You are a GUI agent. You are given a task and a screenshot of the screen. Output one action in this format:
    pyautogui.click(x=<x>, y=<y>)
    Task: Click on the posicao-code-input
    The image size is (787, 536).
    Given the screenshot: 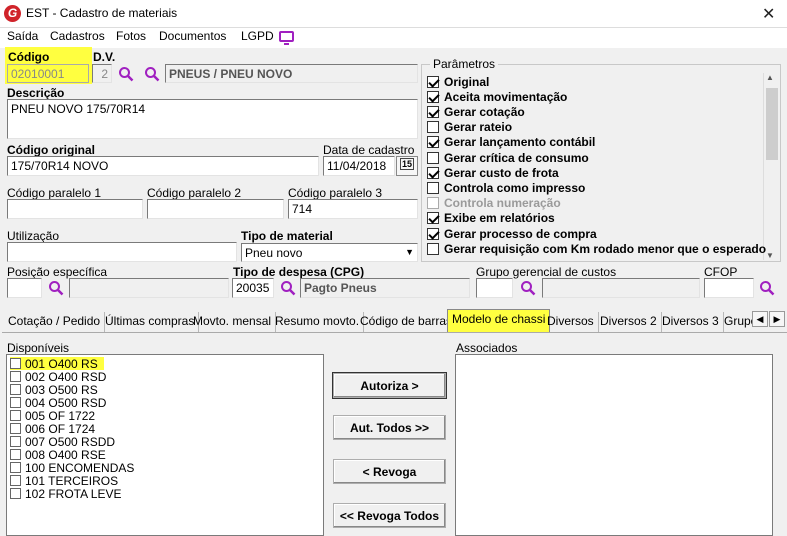 What is the action you would take?
    pyautogui.click(x=24, y=288)
    